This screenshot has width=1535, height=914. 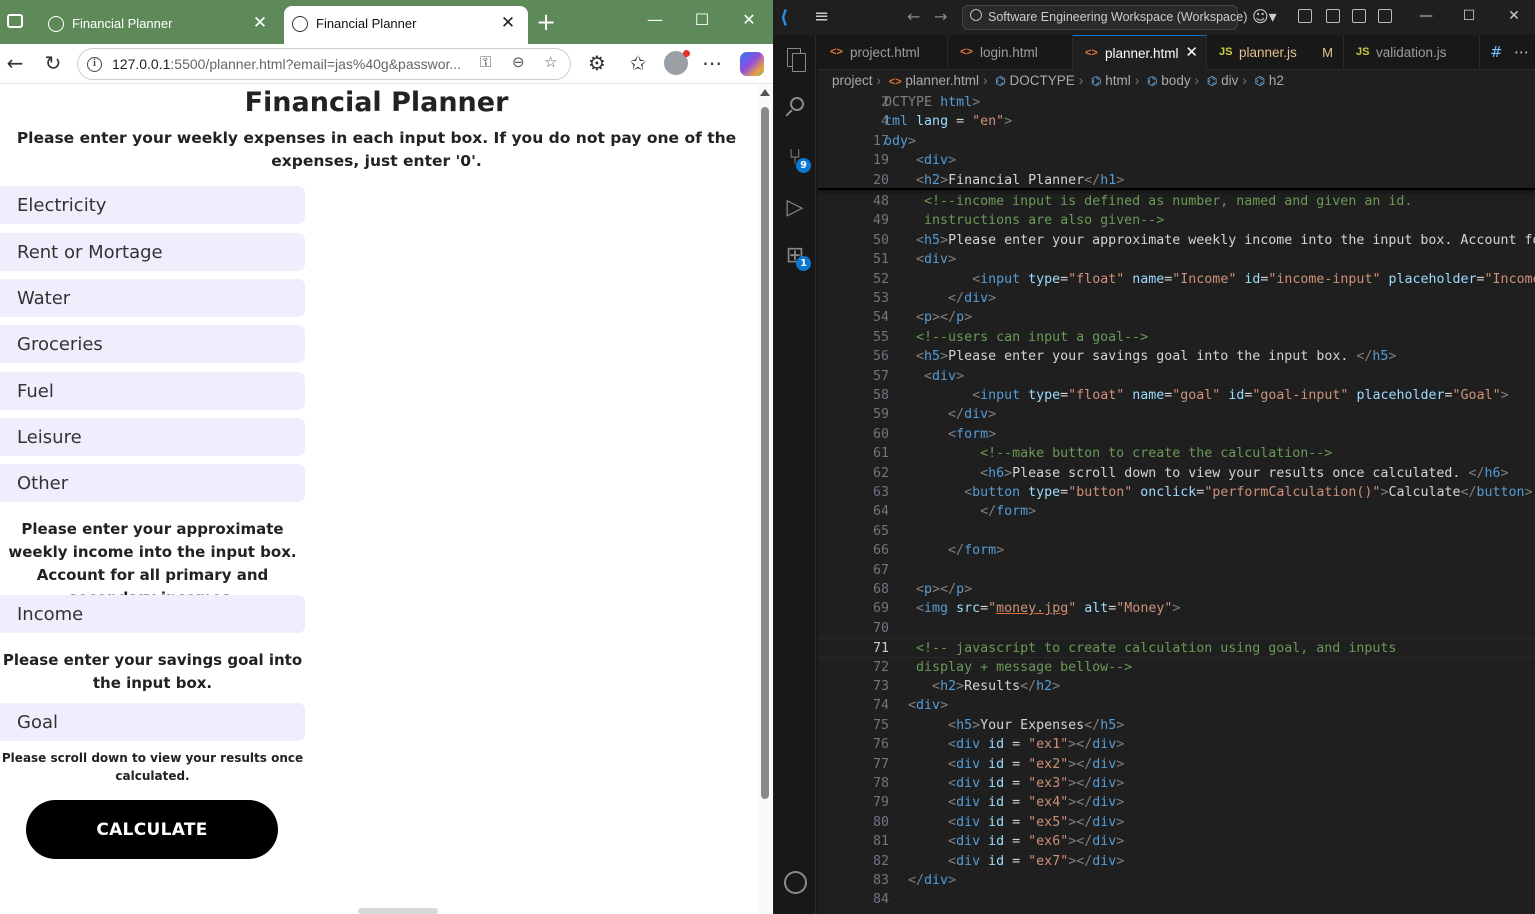 What do you see at coordinates (821, 16) in the screenshot?
I see `menu-icon: ≡` at bounding box center [821, 16].